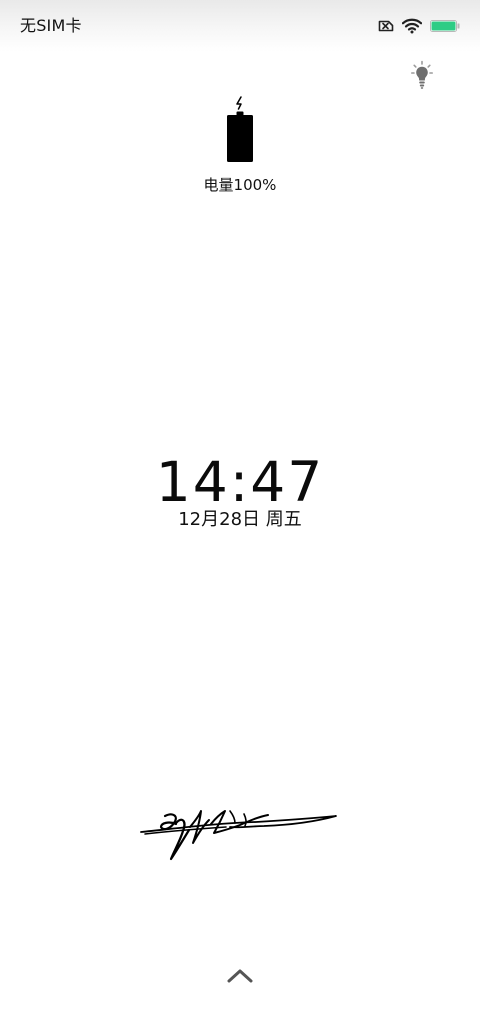 The height and width of the screenshot is (1013, 480). I want to click on no-sim-icon, so click(386, 26).